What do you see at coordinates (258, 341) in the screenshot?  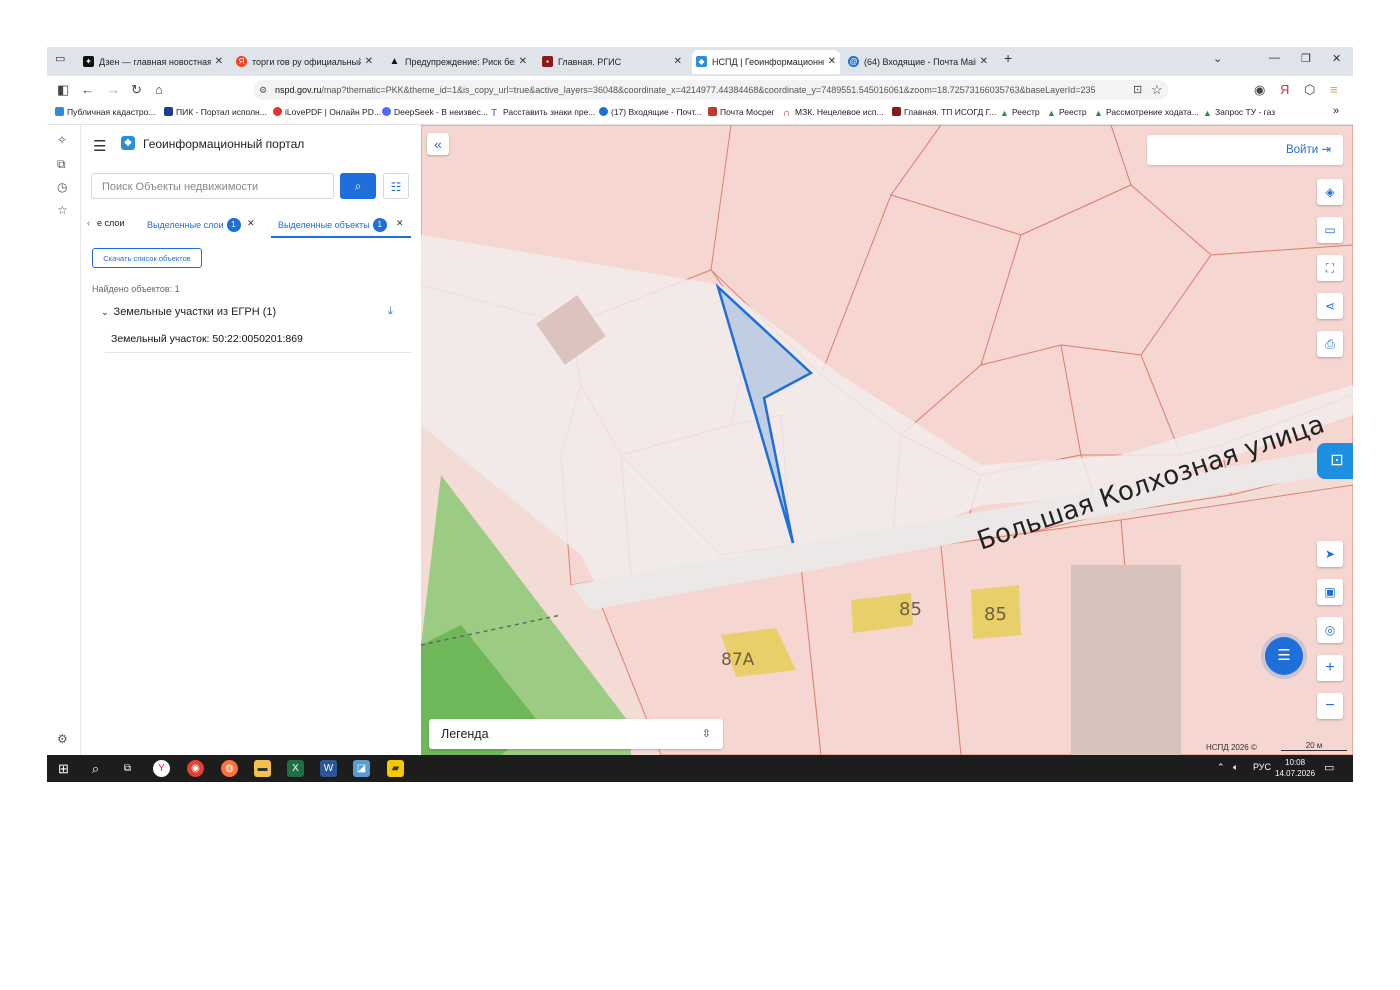 I see `parcel-list-item: Земельный участок: 50:22:0050201:869` at bounding box center [258, 341].